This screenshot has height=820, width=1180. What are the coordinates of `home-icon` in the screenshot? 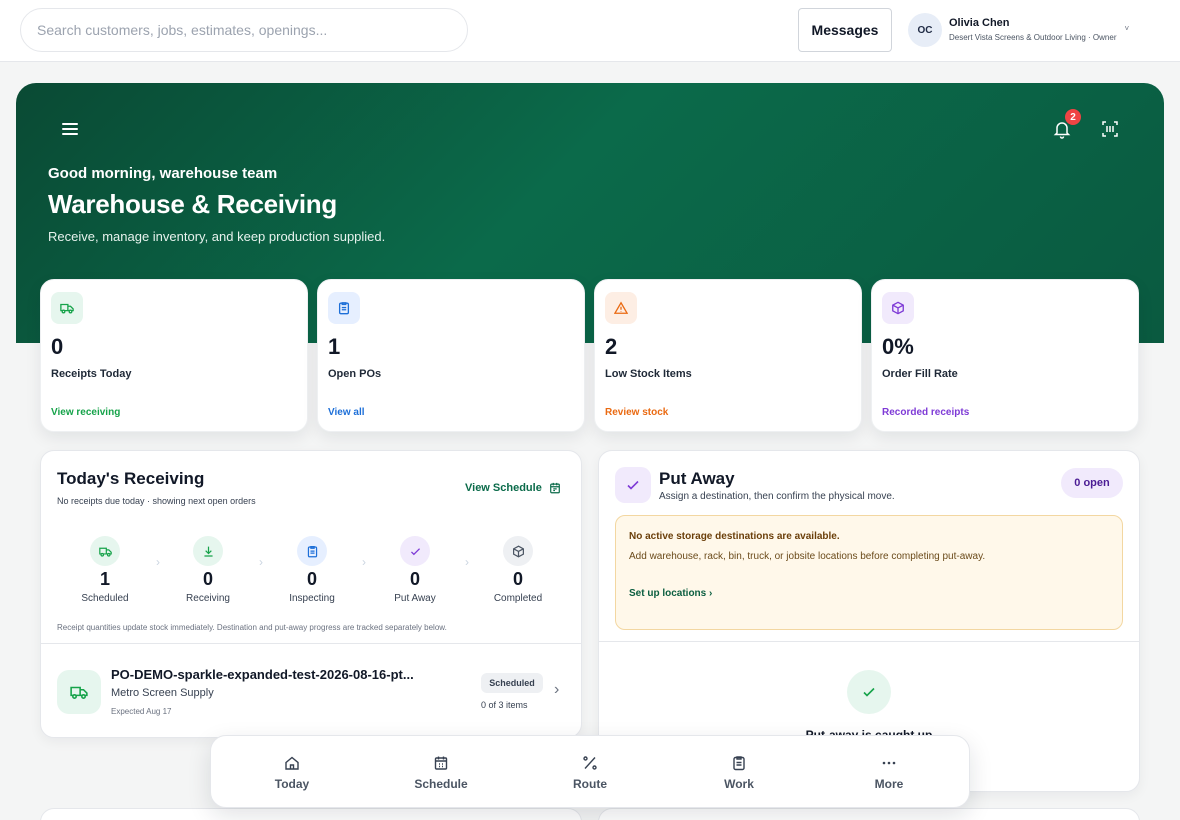 It's located at (292, 763).